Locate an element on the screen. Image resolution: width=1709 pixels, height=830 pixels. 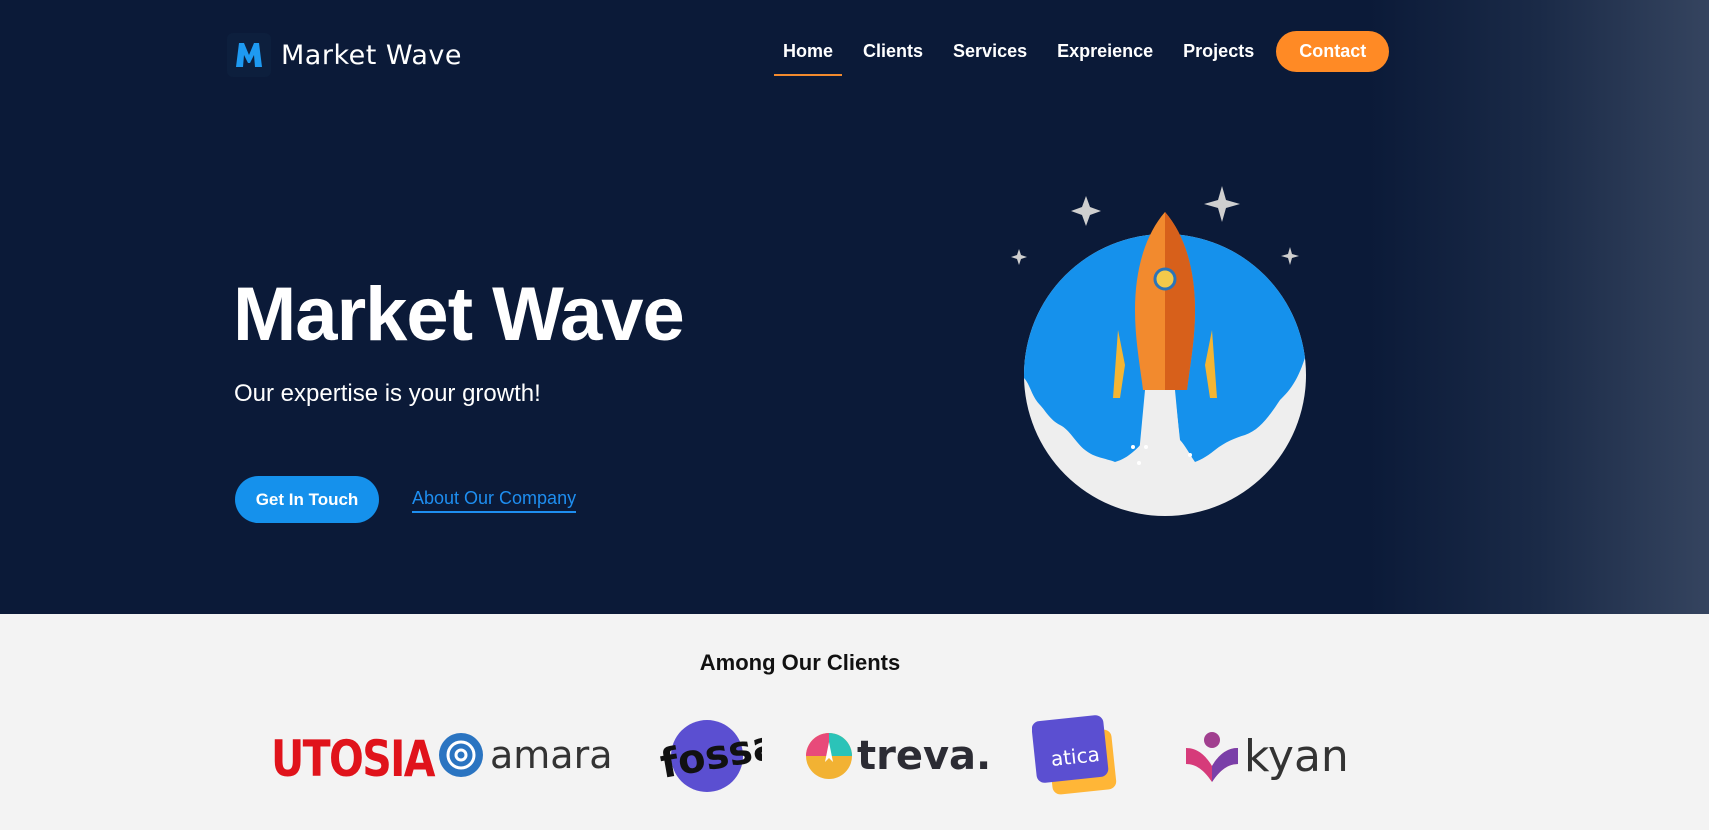
rocket-icon is located at coordinates (1158, 351).